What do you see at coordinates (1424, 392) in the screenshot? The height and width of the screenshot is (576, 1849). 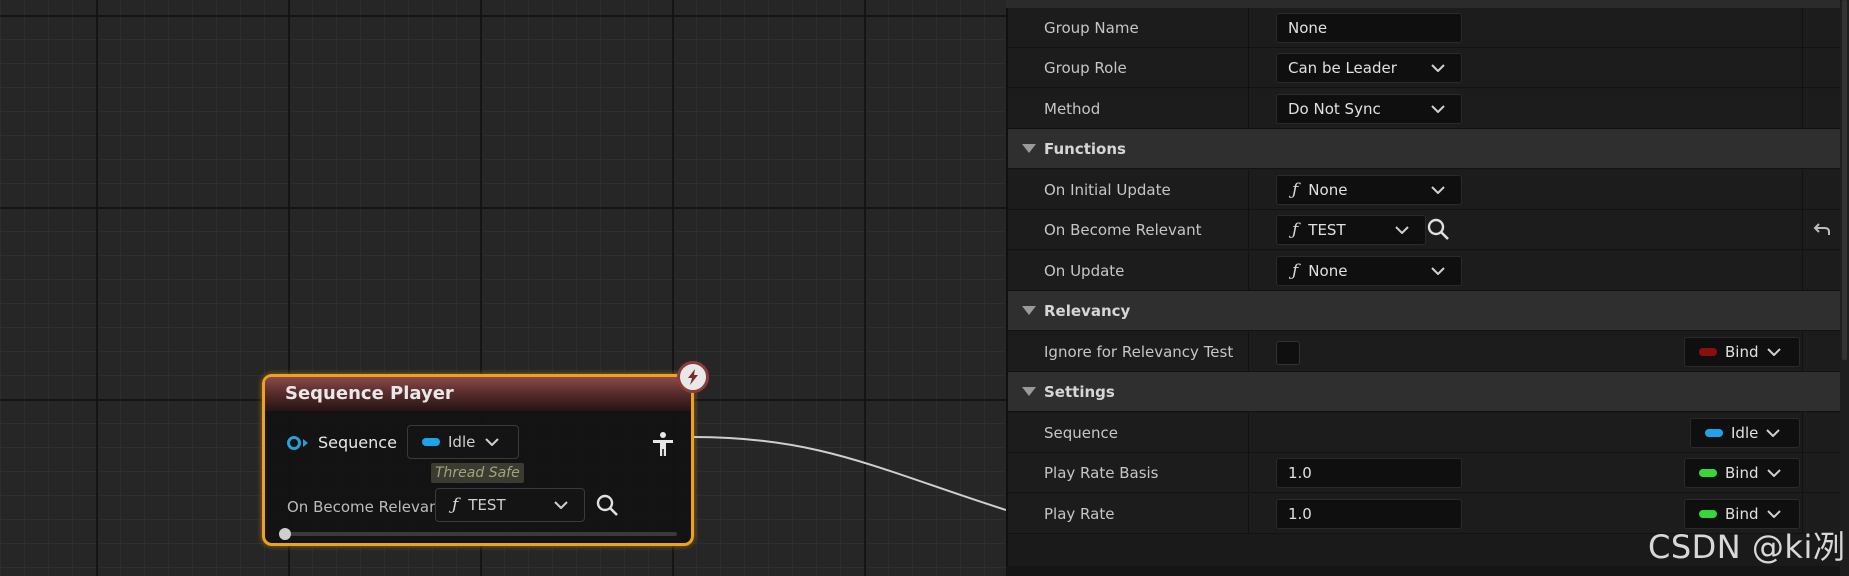 I see `category-settings: Settings` at bounding box center [1424, 392].